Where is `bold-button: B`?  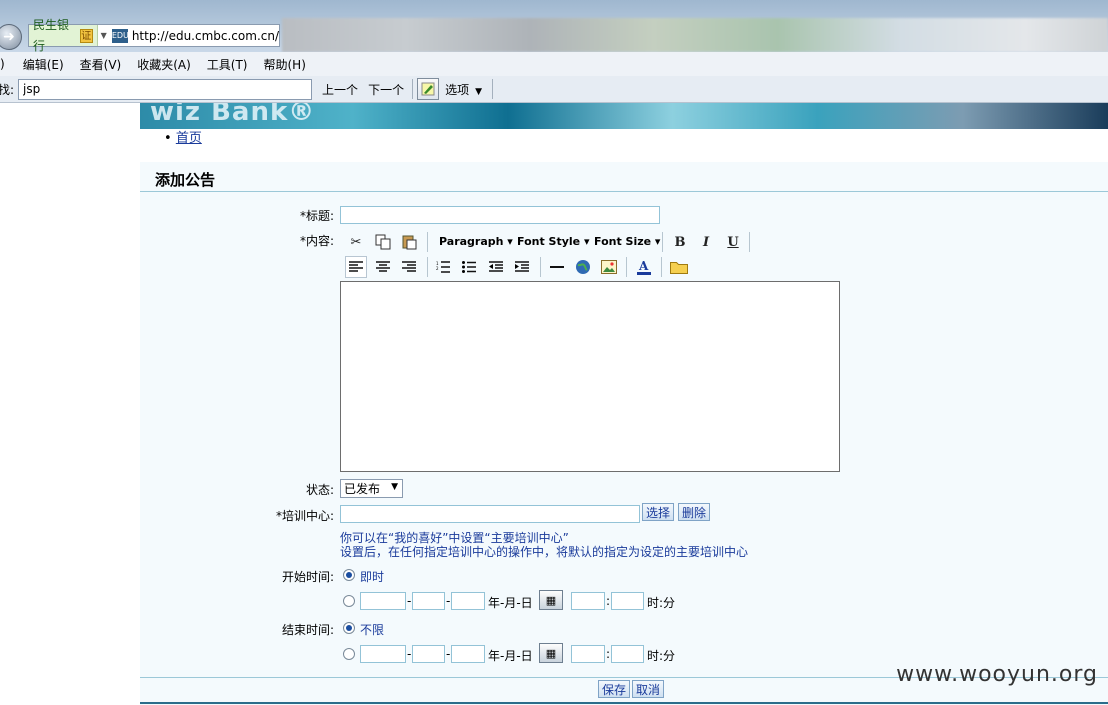 bold-button: B is located at coordinates (680, 242).